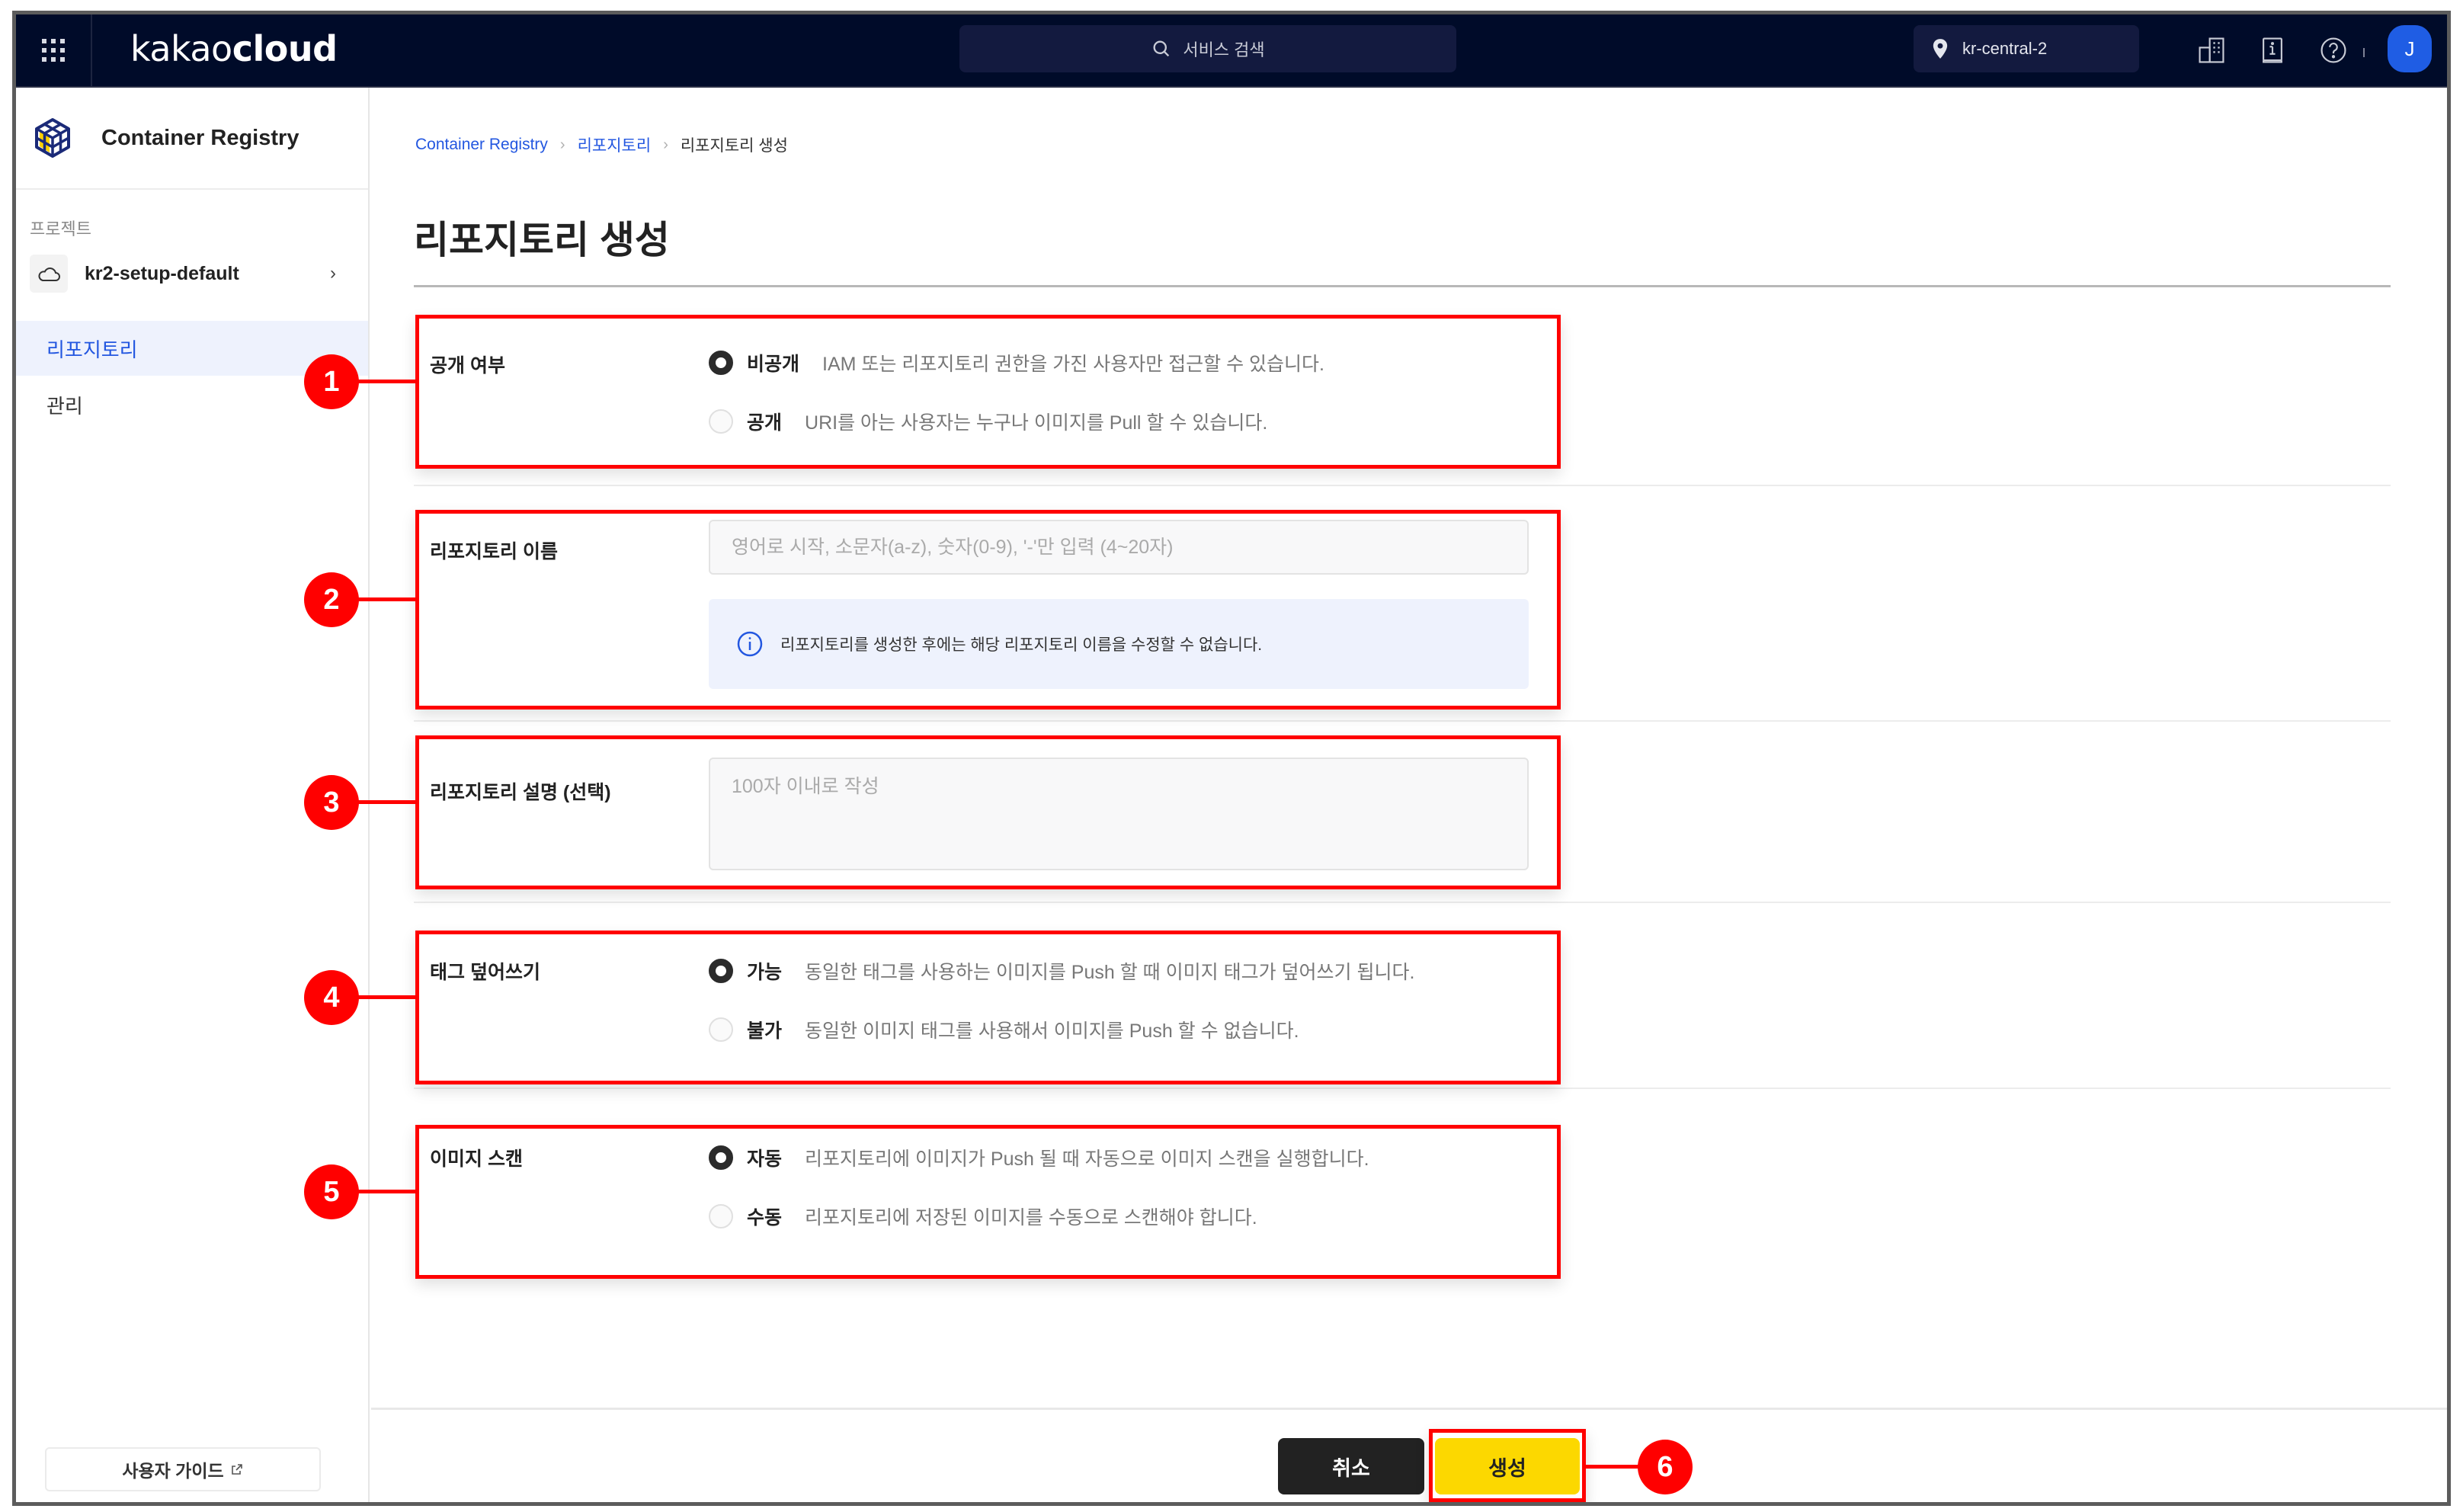 The width and height of the screenshot is (2463, 1512). I want to click on apps-menu-button, so click(54, 50).